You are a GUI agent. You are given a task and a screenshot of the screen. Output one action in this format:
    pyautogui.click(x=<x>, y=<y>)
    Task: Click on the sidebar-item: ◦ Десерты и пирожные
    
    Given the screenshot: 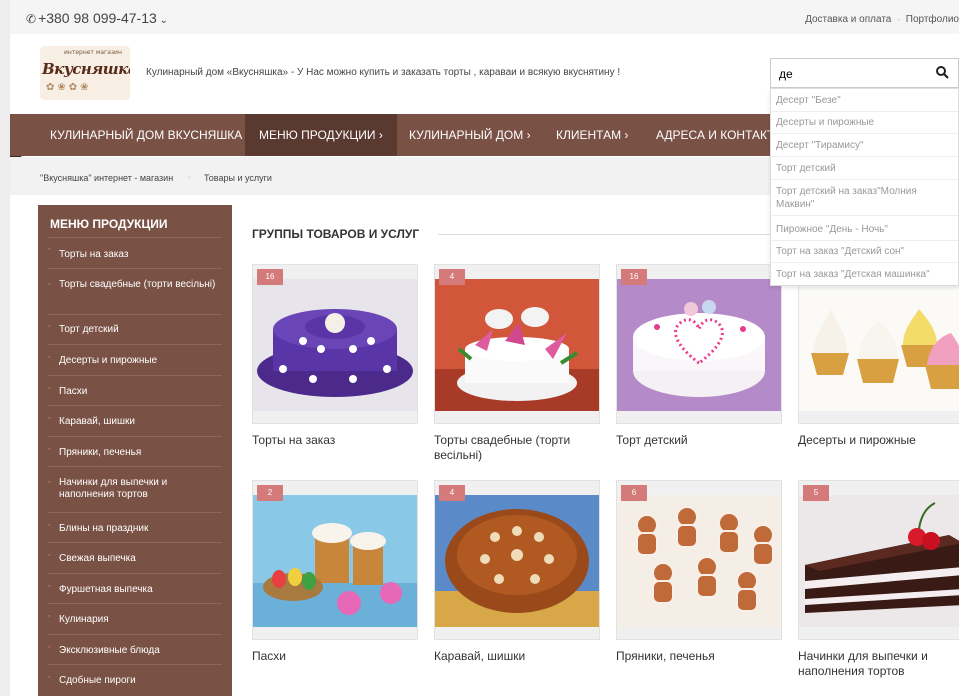 What is the action you would take?
    pyautogui.click(x=135, y=360)
    